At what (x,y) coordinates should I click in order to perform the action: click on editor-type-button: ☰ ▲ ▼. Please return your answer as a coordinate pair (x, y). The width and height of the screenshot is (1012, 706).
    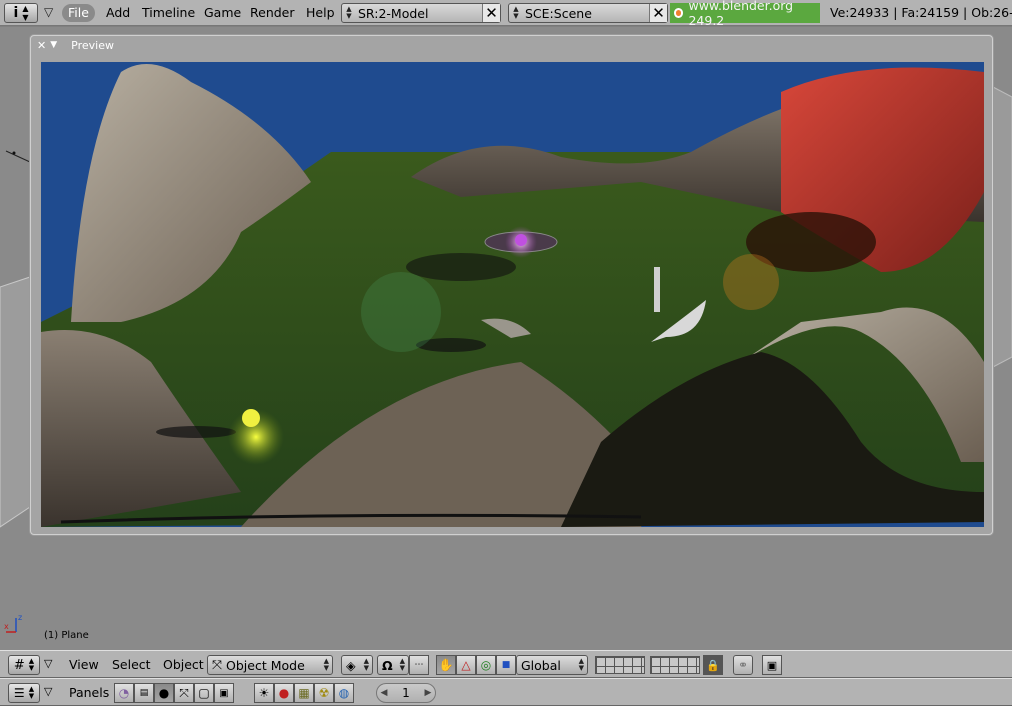
    Looking at the image, I should click on (24, 693).